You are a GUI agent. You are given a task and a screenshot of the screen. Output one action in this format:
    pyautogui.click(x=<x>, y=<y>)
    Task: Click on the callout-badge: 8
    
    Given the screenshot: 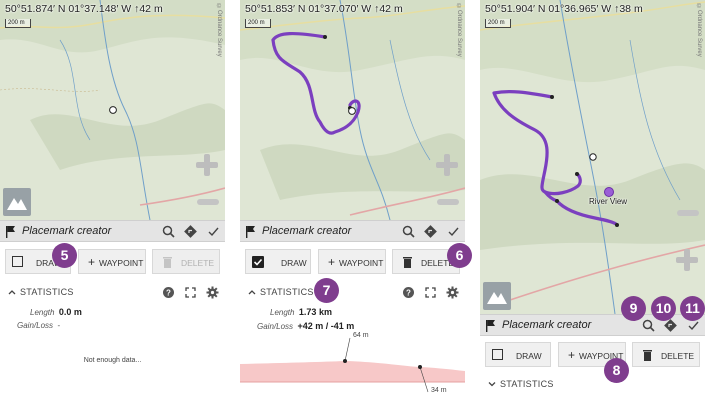 What is the action you would take?
    pyautogui.click(x=616, y=370)
    